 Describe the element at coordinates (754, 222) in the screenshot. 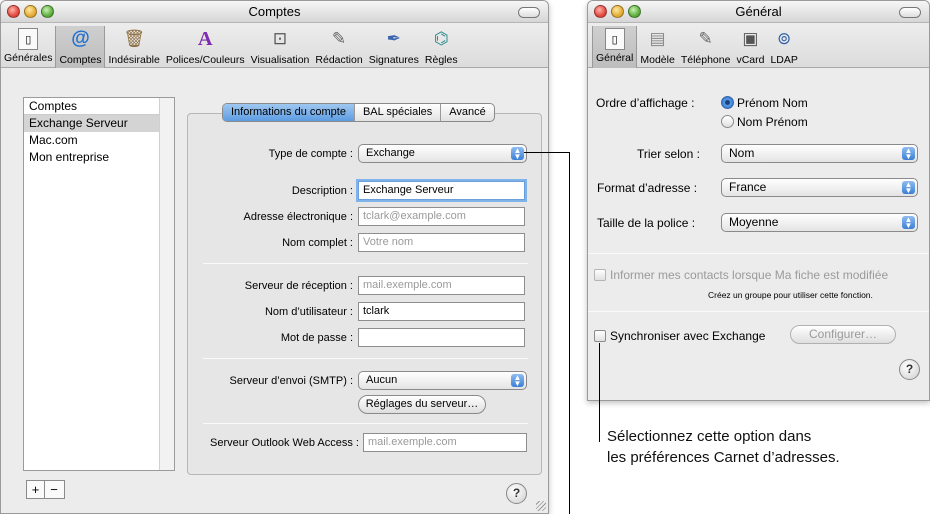

I see `font-size-value: Moyenne` at that location.